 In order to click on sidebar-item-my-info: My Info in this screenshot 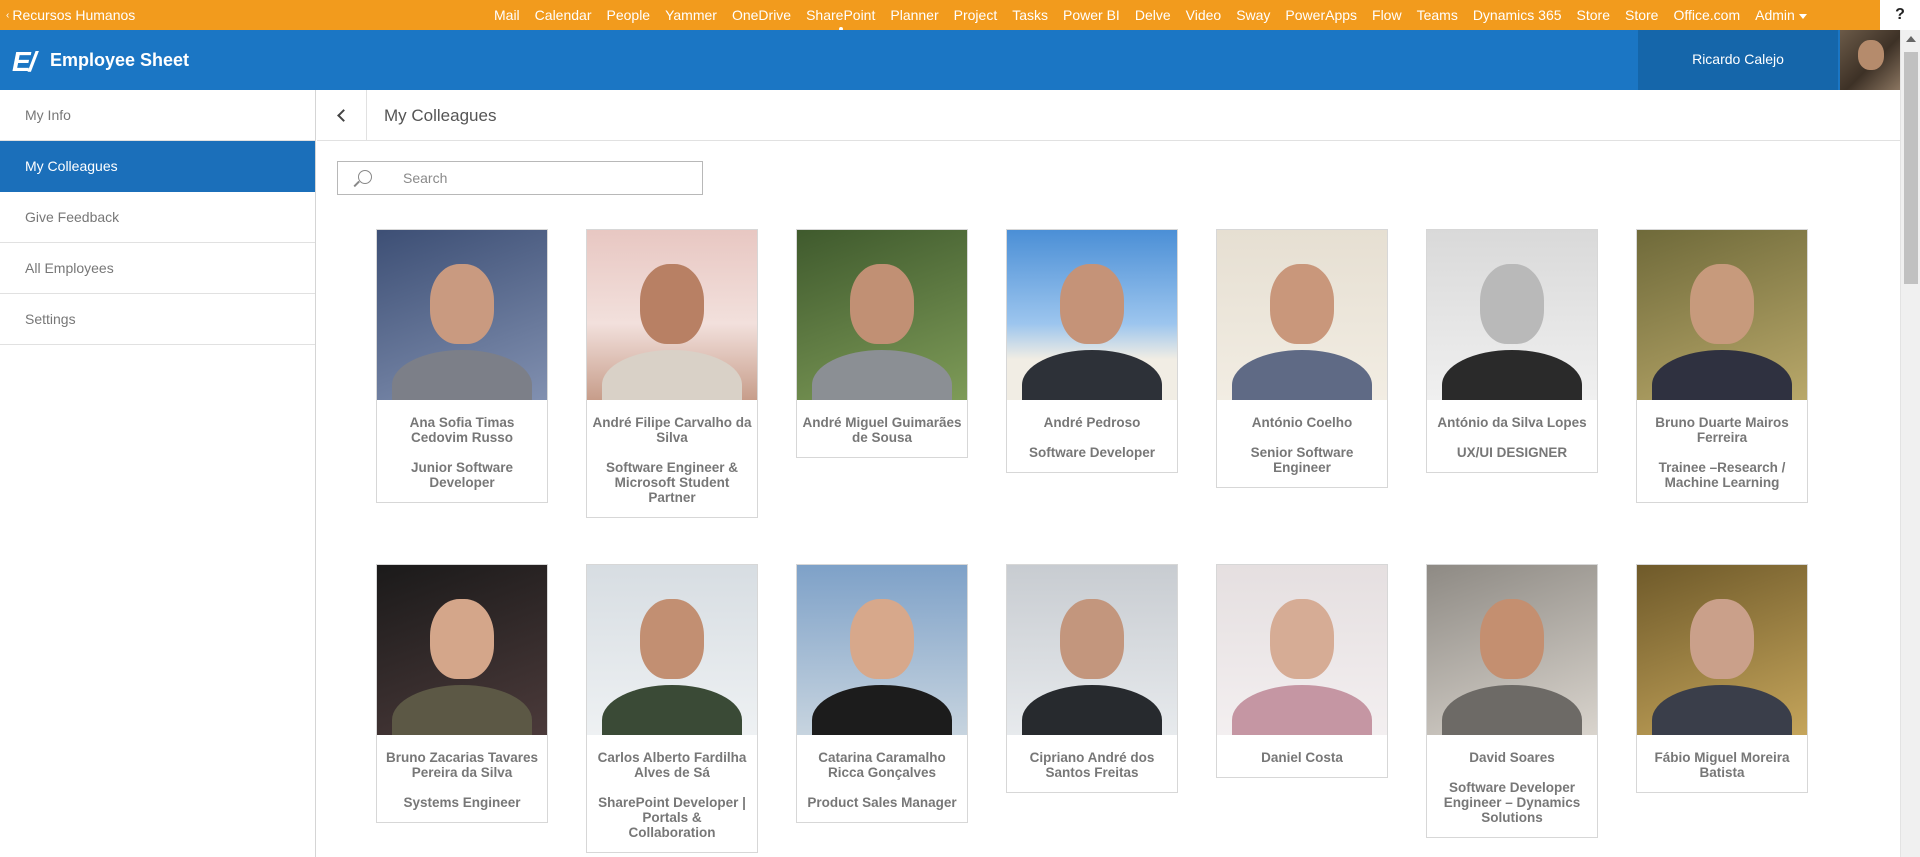, I will do `click(157, 115)`.